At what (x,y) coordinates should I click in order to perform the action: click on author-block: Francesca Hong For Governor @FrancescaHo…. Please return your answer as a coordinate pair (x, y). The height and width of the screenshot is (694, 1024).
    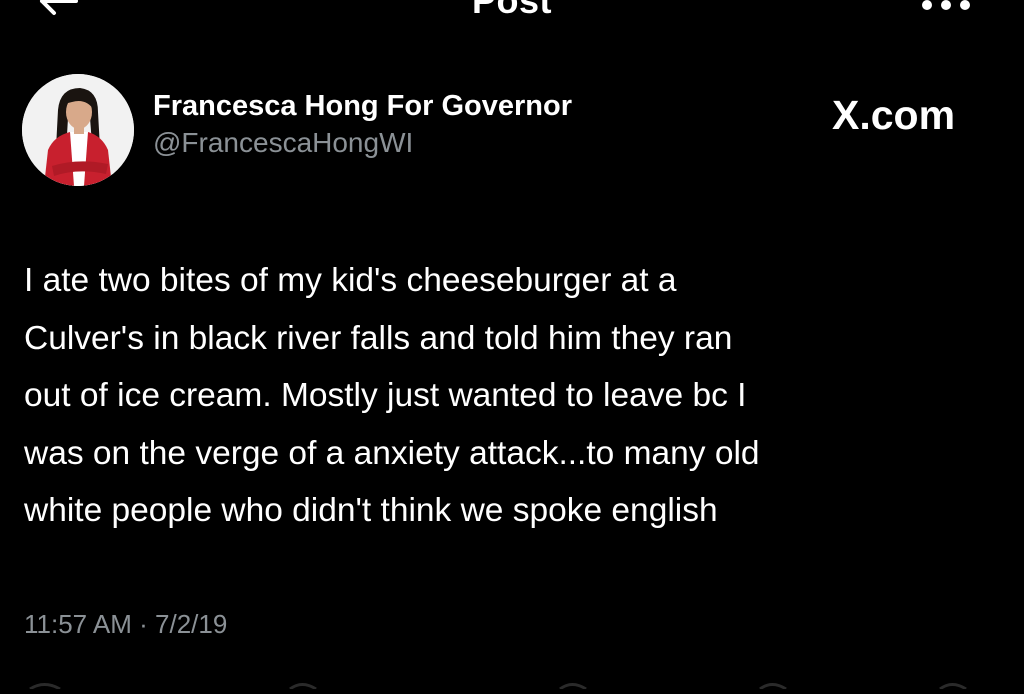
    Looking at the image, I should click on (362, 125).